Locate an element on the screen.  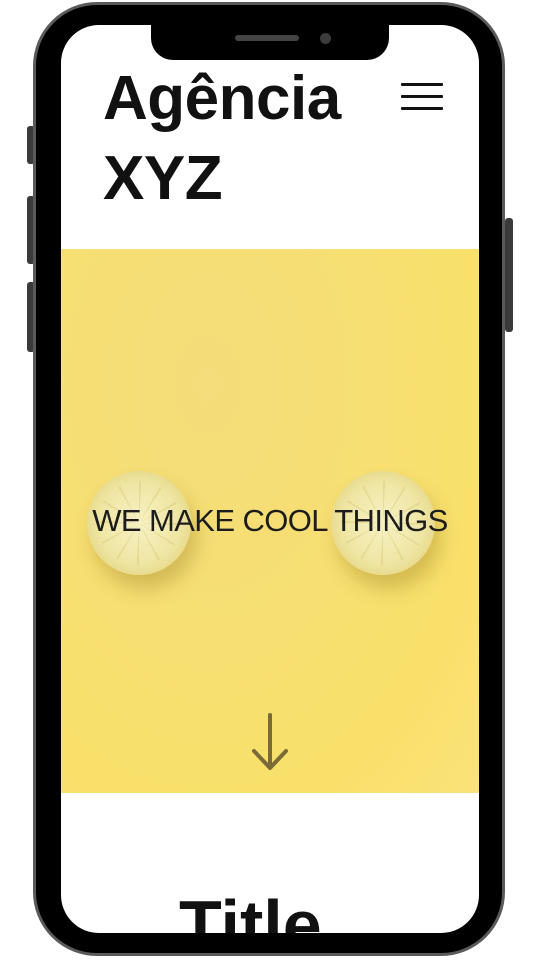
arrow-down-icon is located at coordinates (270, 742).